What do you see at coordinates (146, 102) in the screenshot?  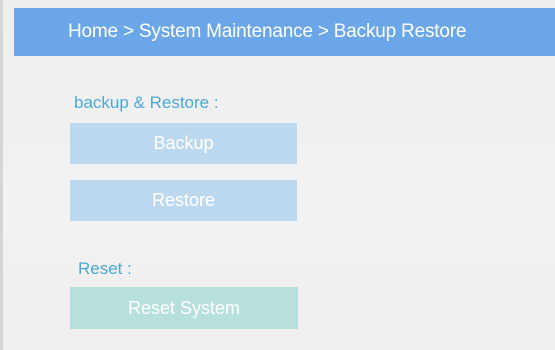 I see `backup-restore-title: backup & Restore :` at bounding box center [146, 102].